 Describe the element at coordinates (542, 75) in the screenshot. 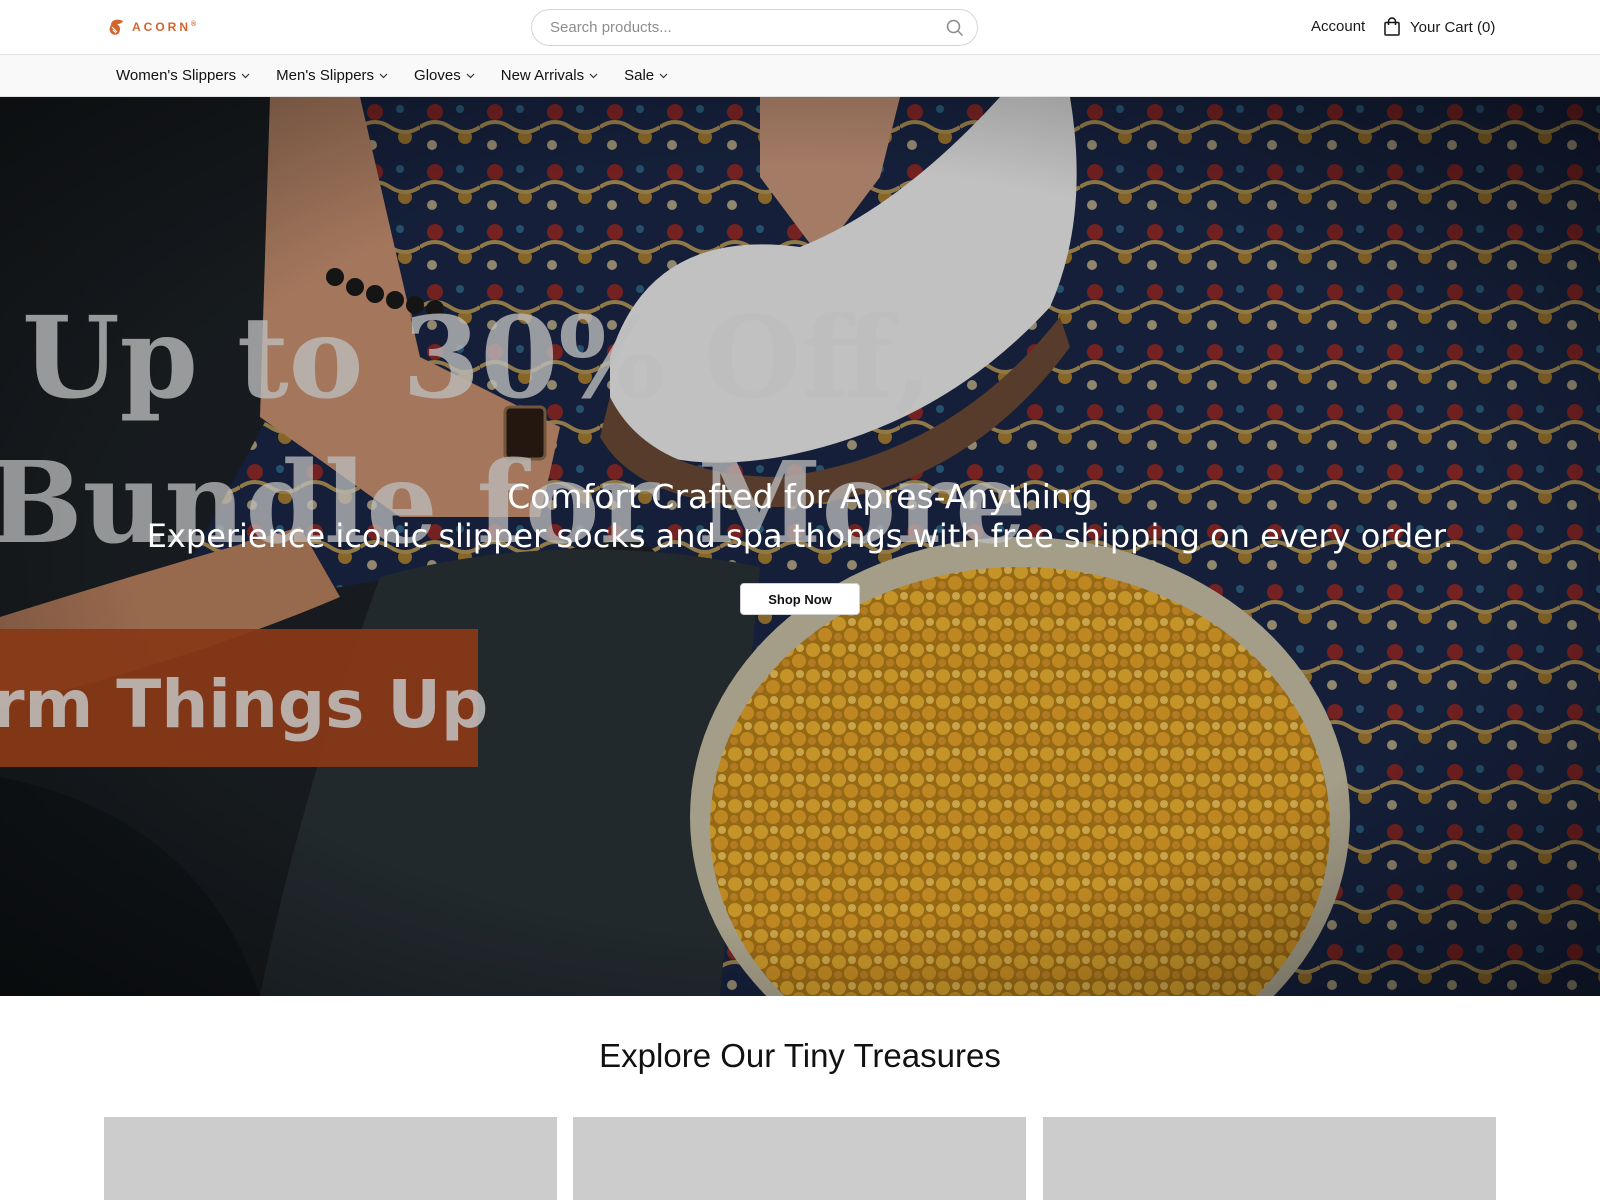

I see `nav-item-label: New Arrivals` at that location.